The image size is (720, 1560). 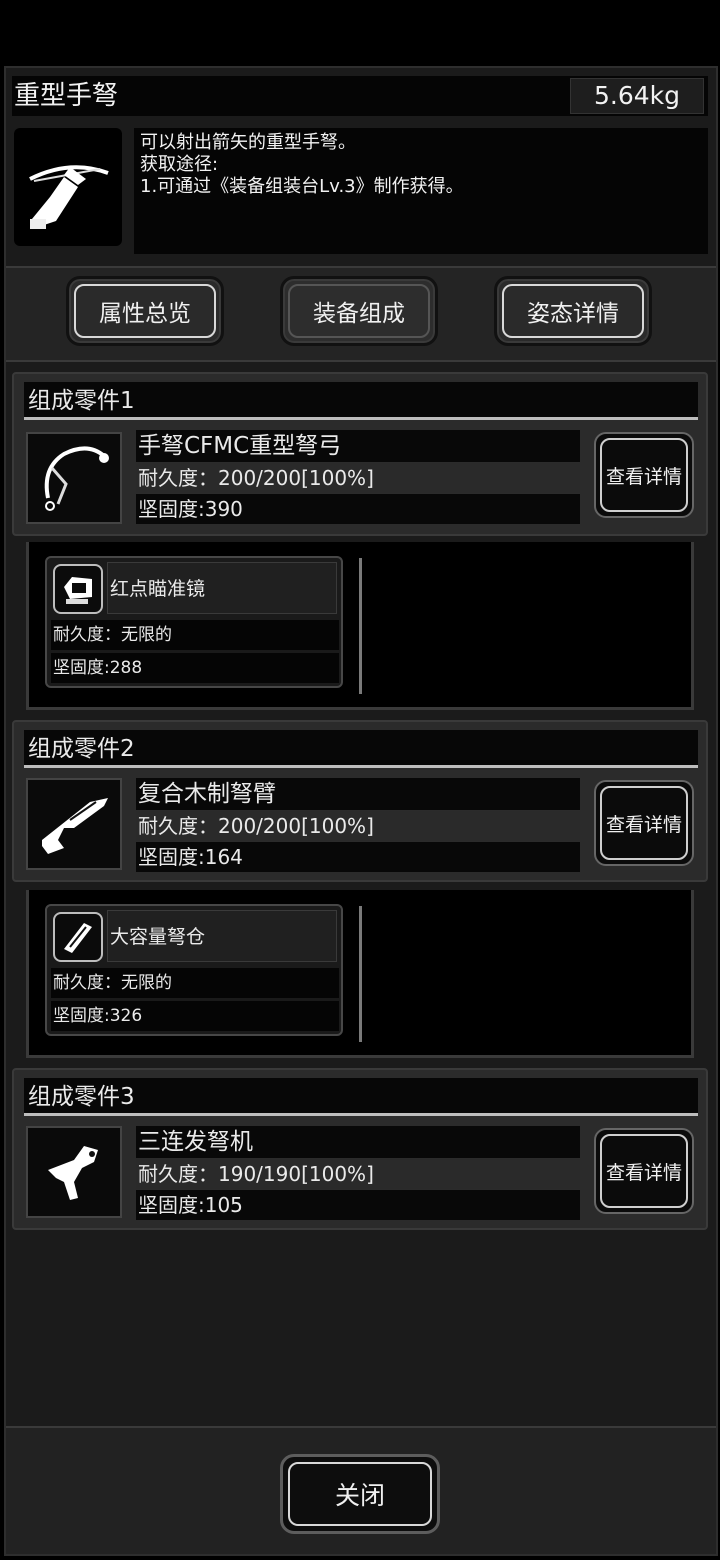 What do you see at coordinates (222, 936) in the screenshot?
I see `sub-part-name: 大容量弩仓` at bounding box center [222, 936].